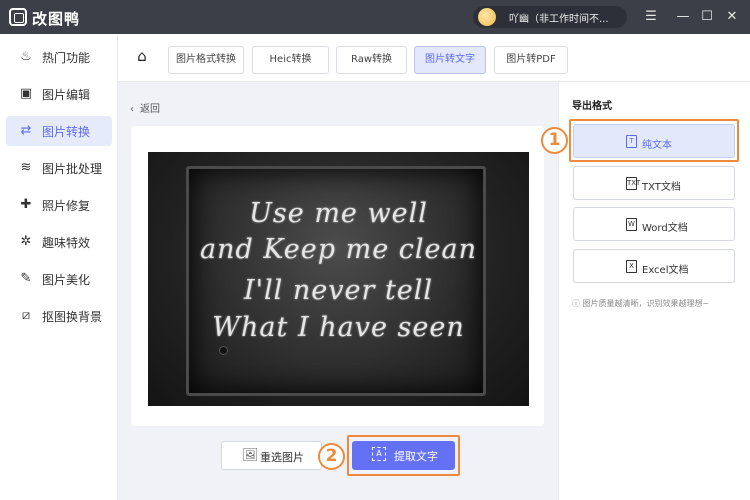  What do you see at coordinates (631, 224) in the screenshot?
I see `word-file-icon: W` at bounding box center [631, 224].